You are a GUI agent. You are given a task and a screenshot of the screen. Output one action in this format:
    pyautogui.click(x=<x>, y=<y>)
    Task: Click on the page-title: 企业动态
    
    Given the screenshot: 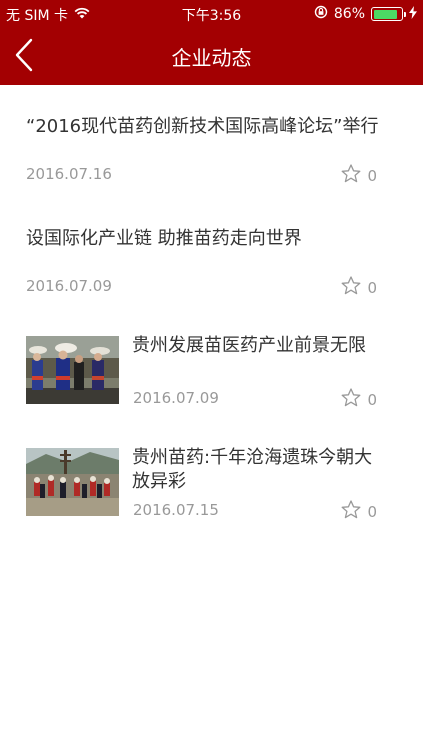 What is the action you would take?
    pyautogui.click(x=211, y=58)
    